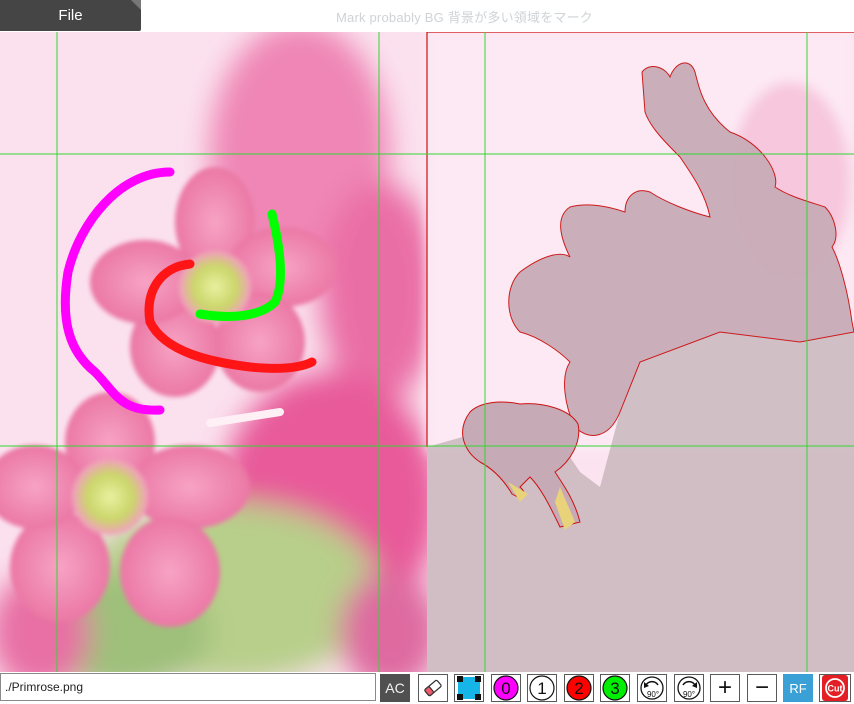 The height and width of the screenshot is (704, 854). I want to click on brush-0-button: 0, so click(506, 688).